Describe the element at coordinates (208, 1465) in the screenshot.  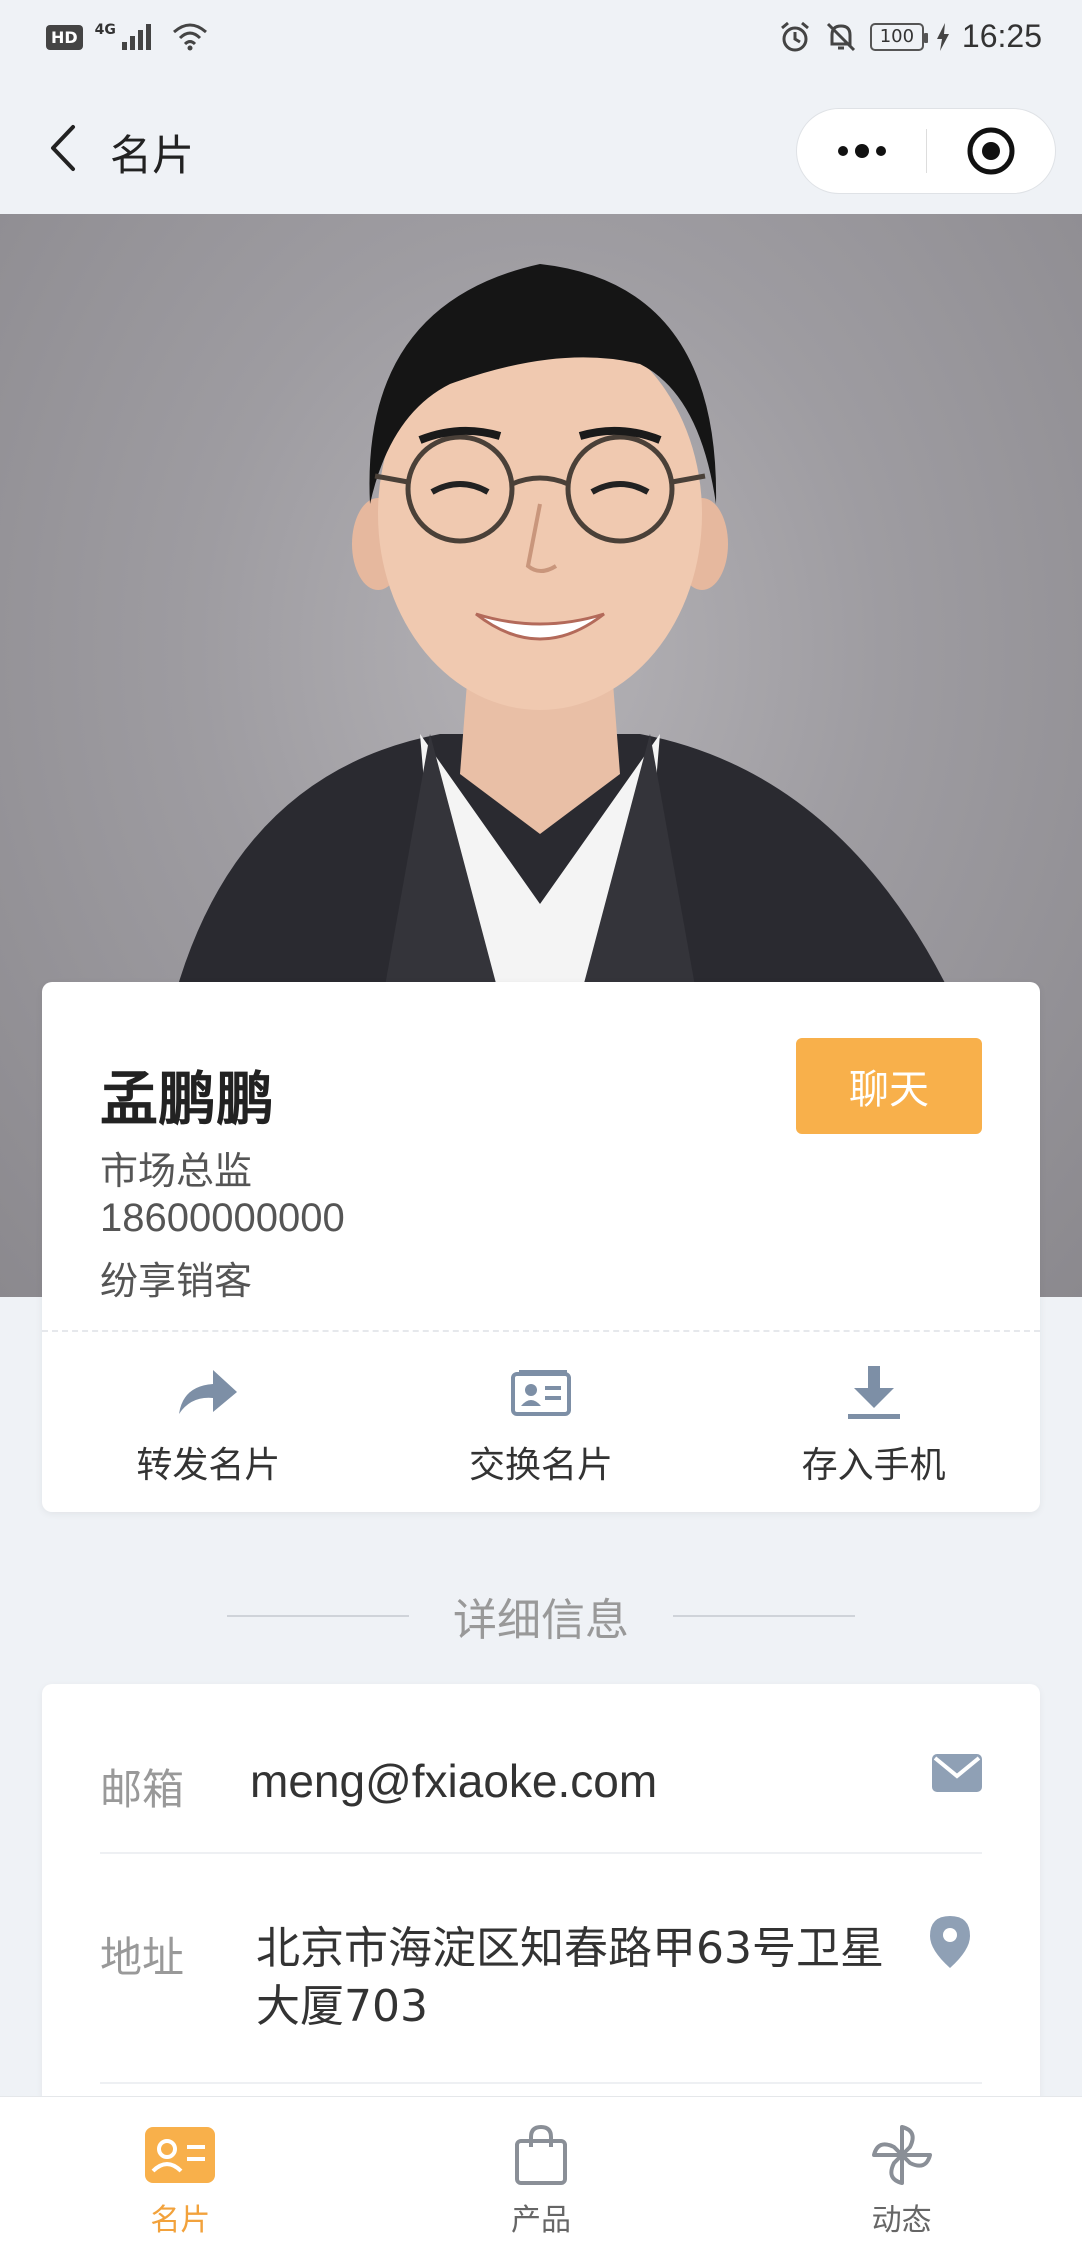
I see `forward-card-label: 转发名片` at that location.